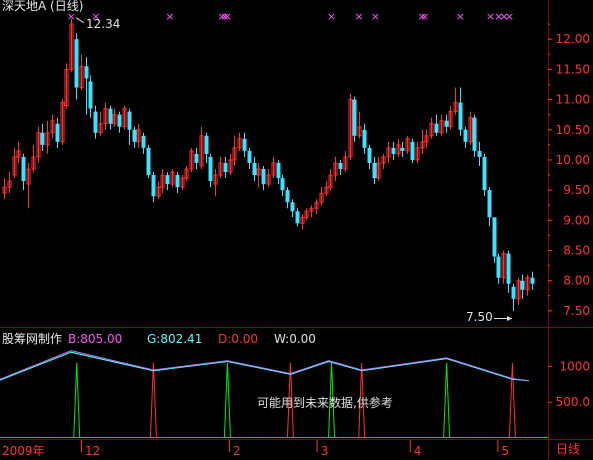 The width and height of the screenshot is (593, 460). I want to click on time-axis-label: 3, so click(325, 451).